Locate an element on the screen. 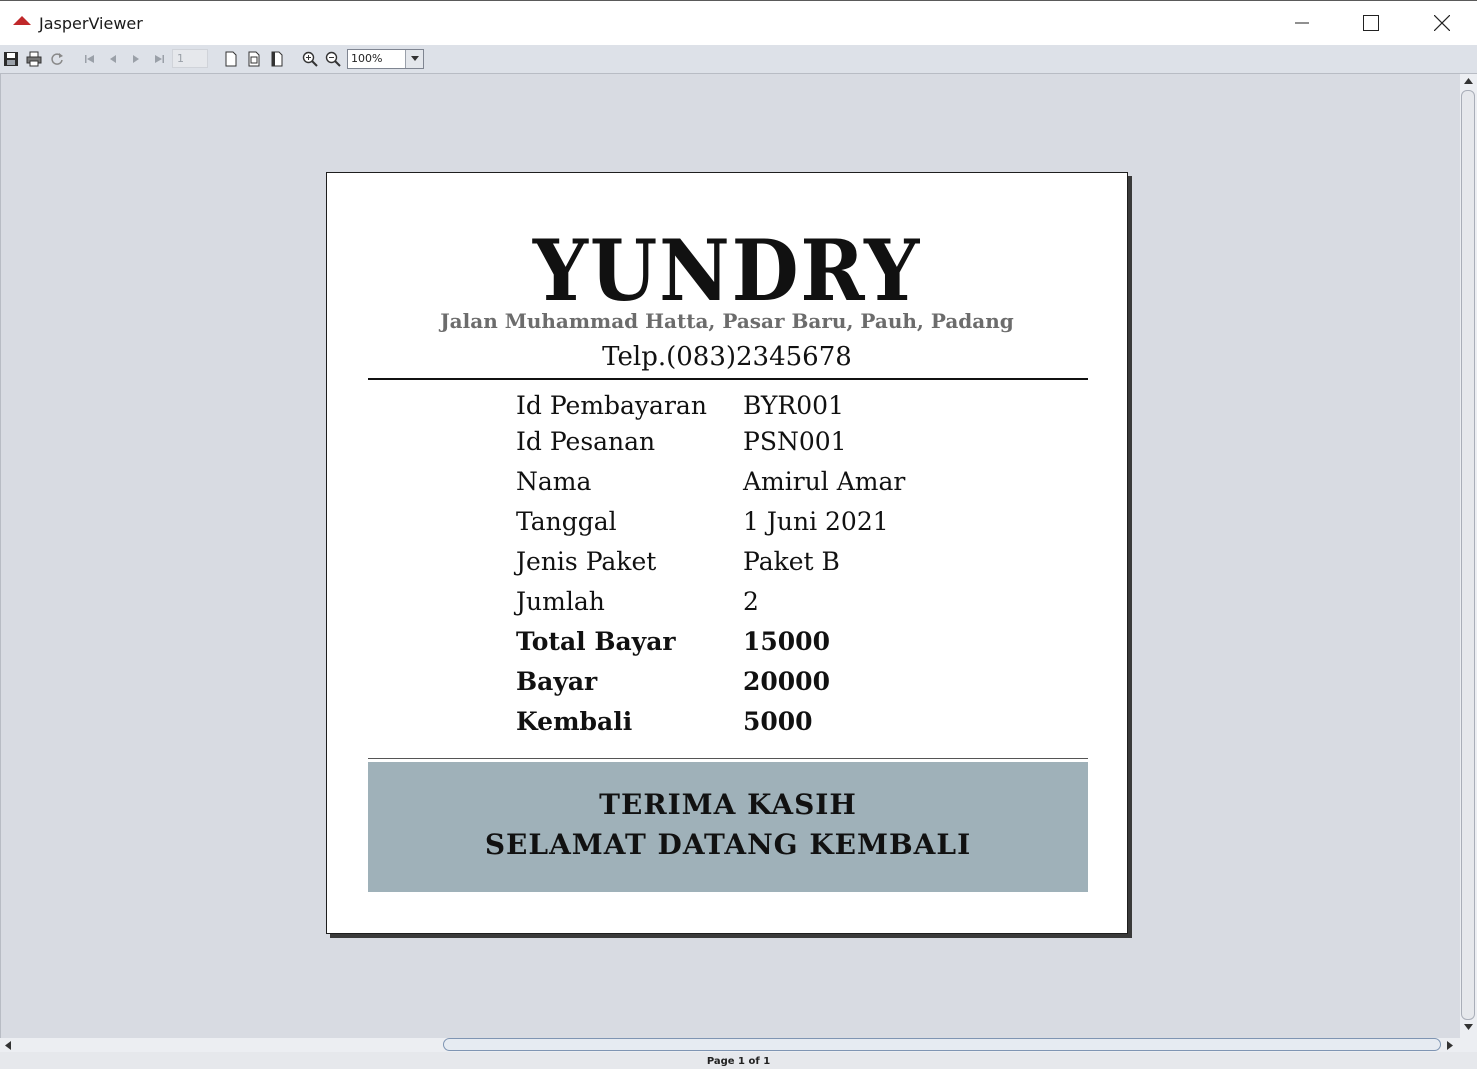 The width and height of the screenshot is (1477, 1072). zoom-select: 100% is located at coordinates (385, 59).